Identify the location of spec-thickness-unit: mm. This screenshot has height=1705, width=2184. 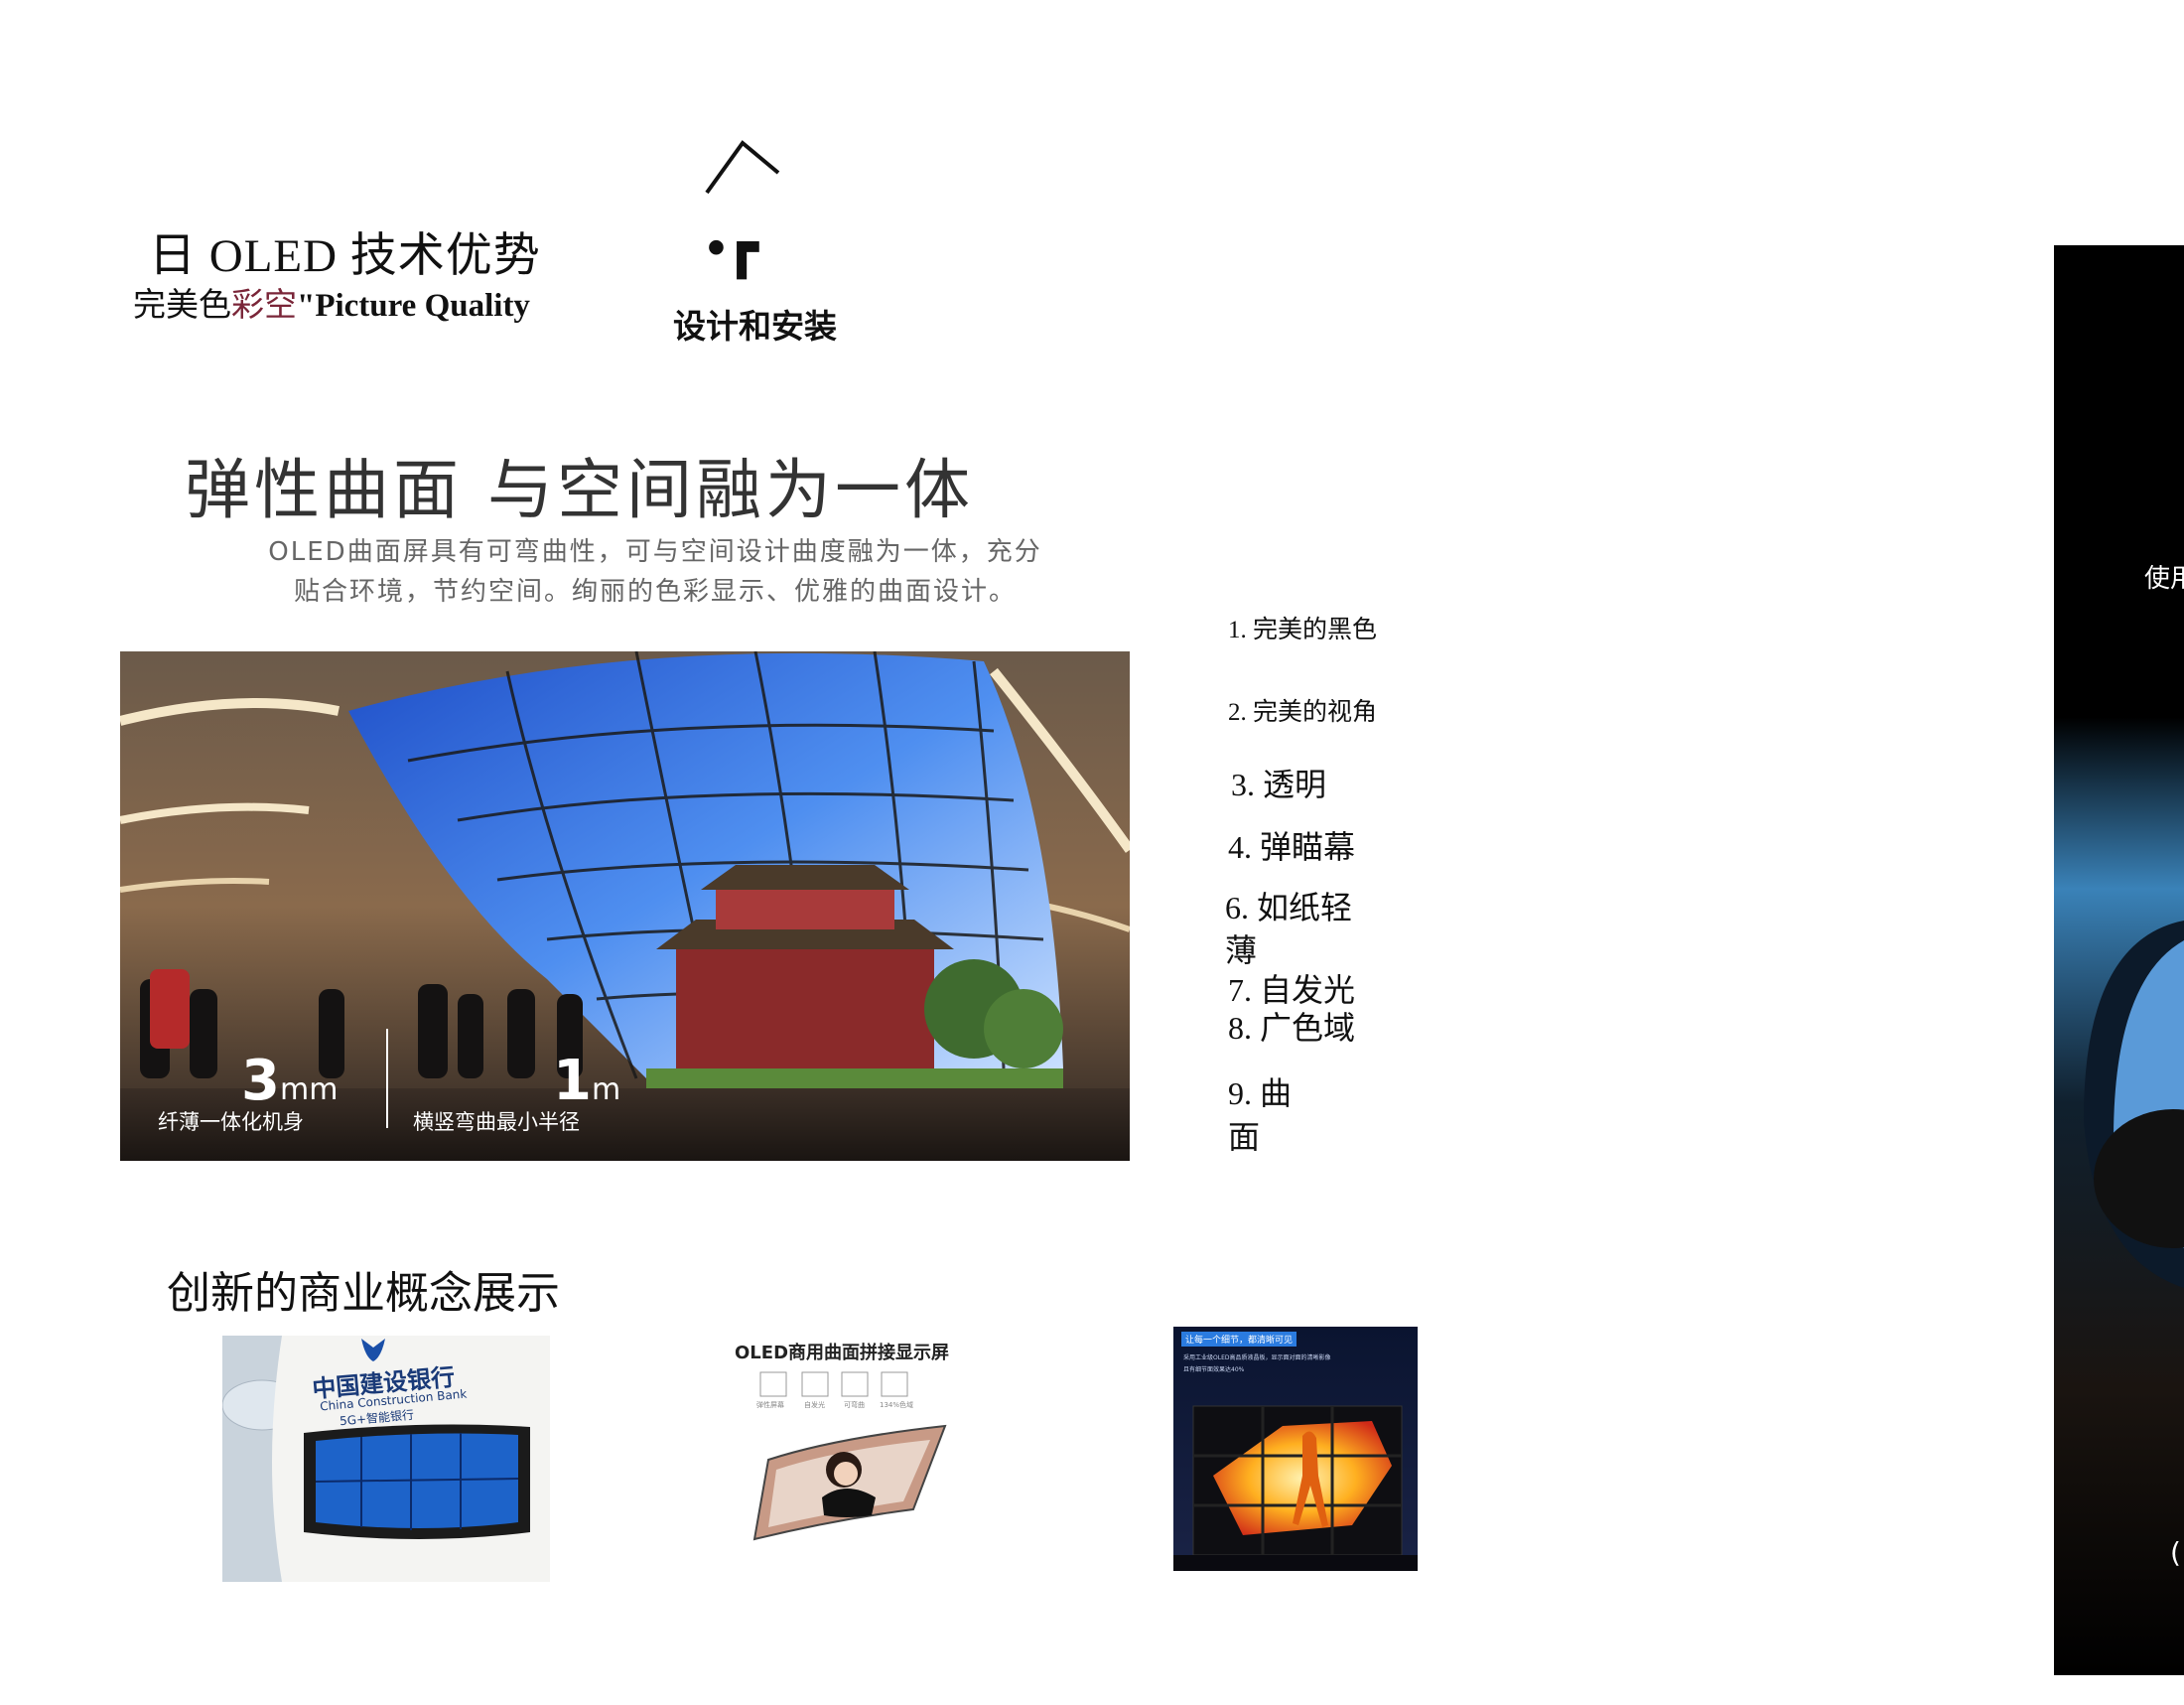
(309, 1089).